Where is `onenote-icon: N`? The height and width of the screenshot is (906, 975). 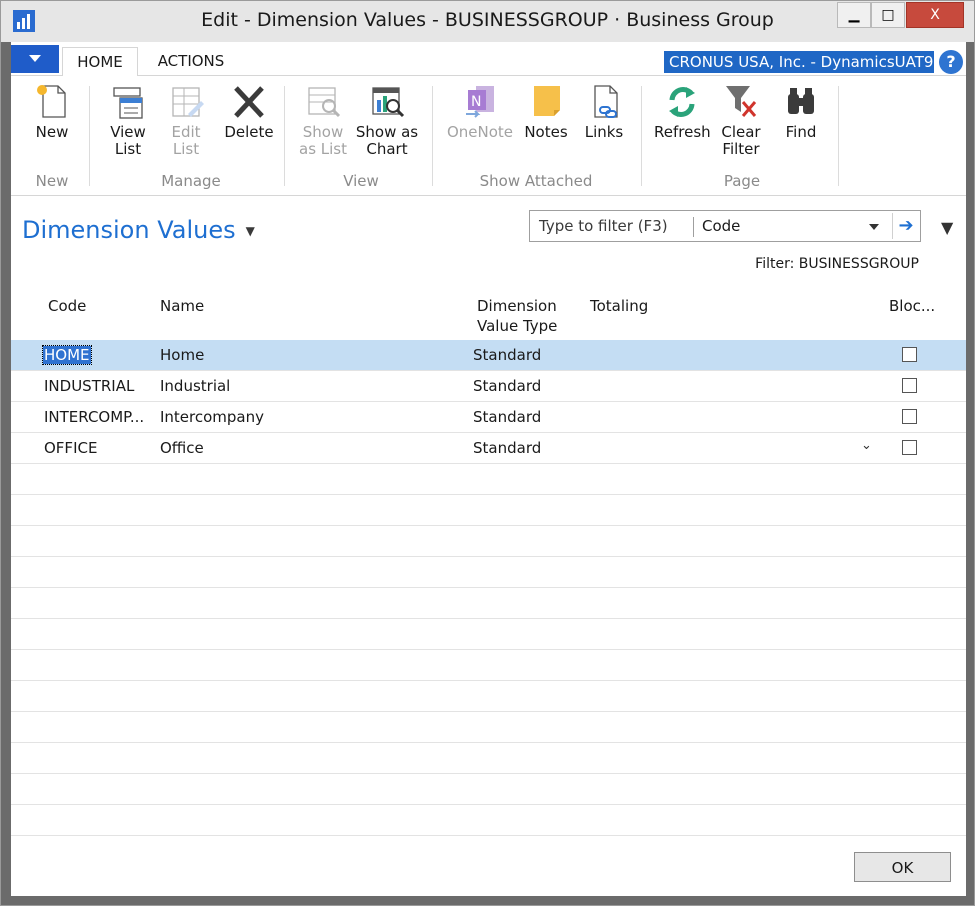
onenote-icon: N is located at coordinates (480, 101).